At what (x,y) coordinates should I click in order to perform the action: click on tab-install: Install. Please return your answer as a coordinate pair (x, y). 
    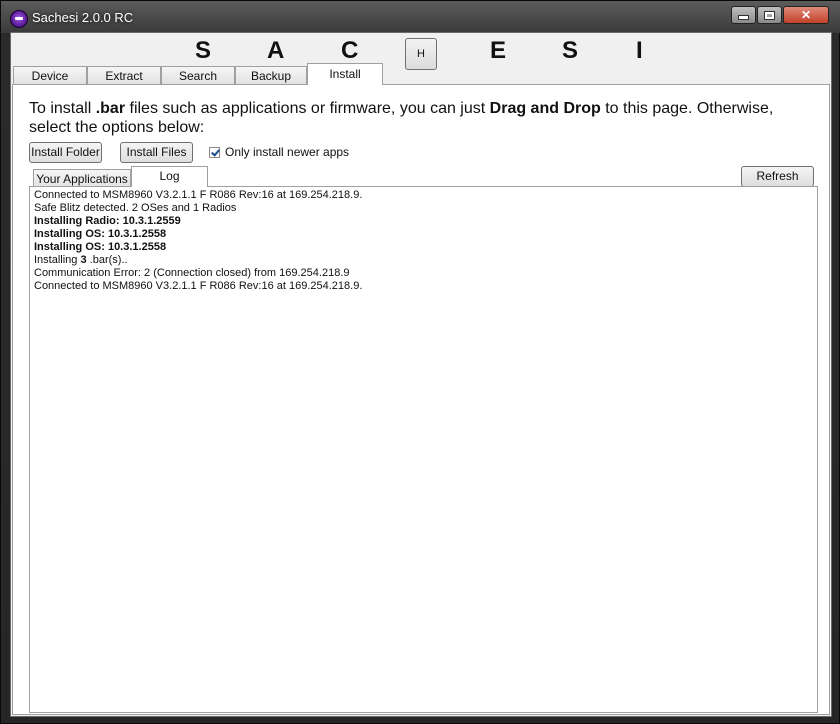
    Looking at the image, I should click on (345, 74).